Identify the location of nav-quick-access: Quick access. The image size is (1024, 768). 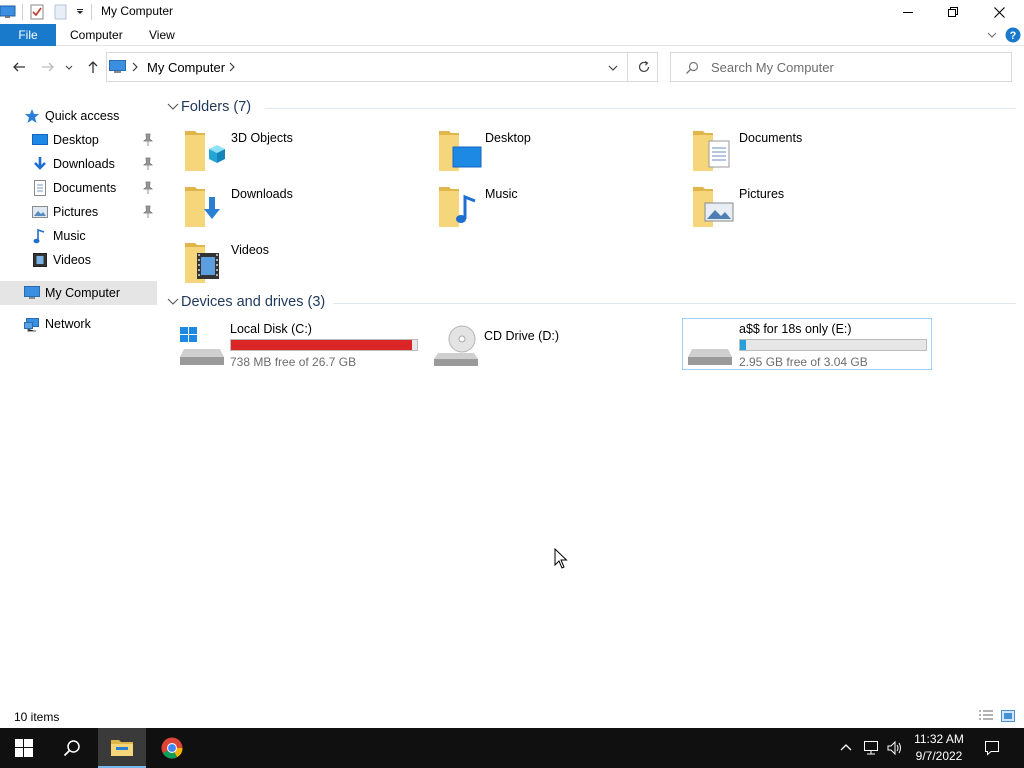
(78, 116).